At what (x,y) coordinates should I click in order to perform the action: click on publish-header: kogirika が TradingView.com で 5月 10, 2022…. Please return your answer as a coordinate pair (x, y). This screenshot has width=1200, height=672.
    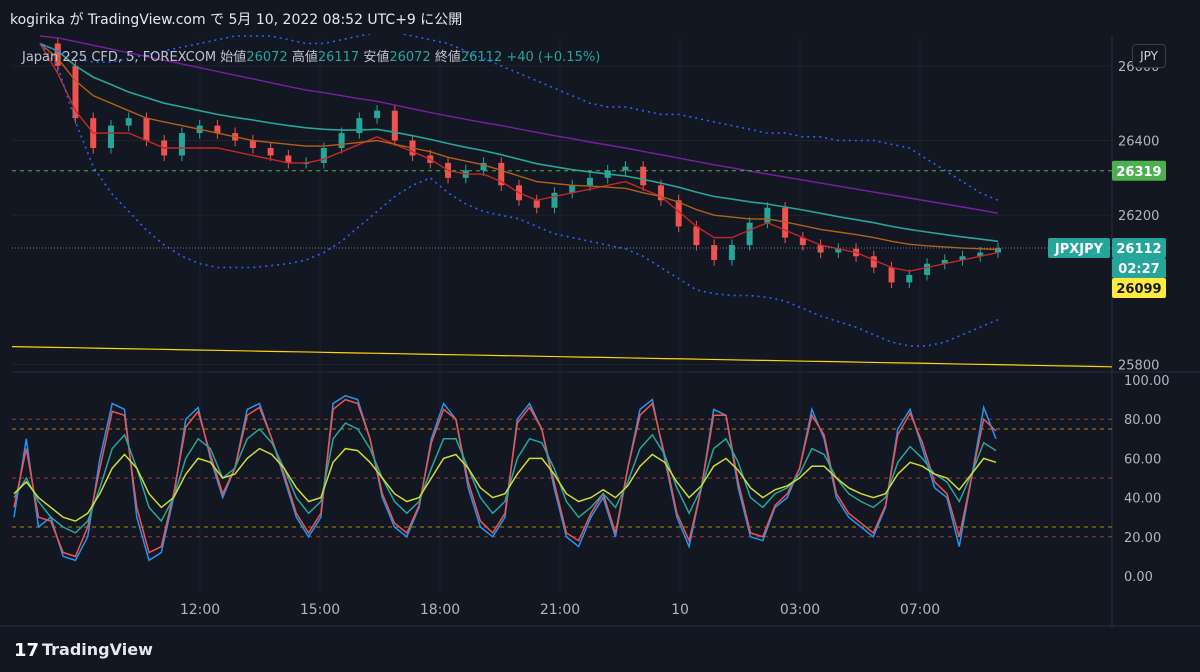
    Looking at the image, I should click on (600, 17).